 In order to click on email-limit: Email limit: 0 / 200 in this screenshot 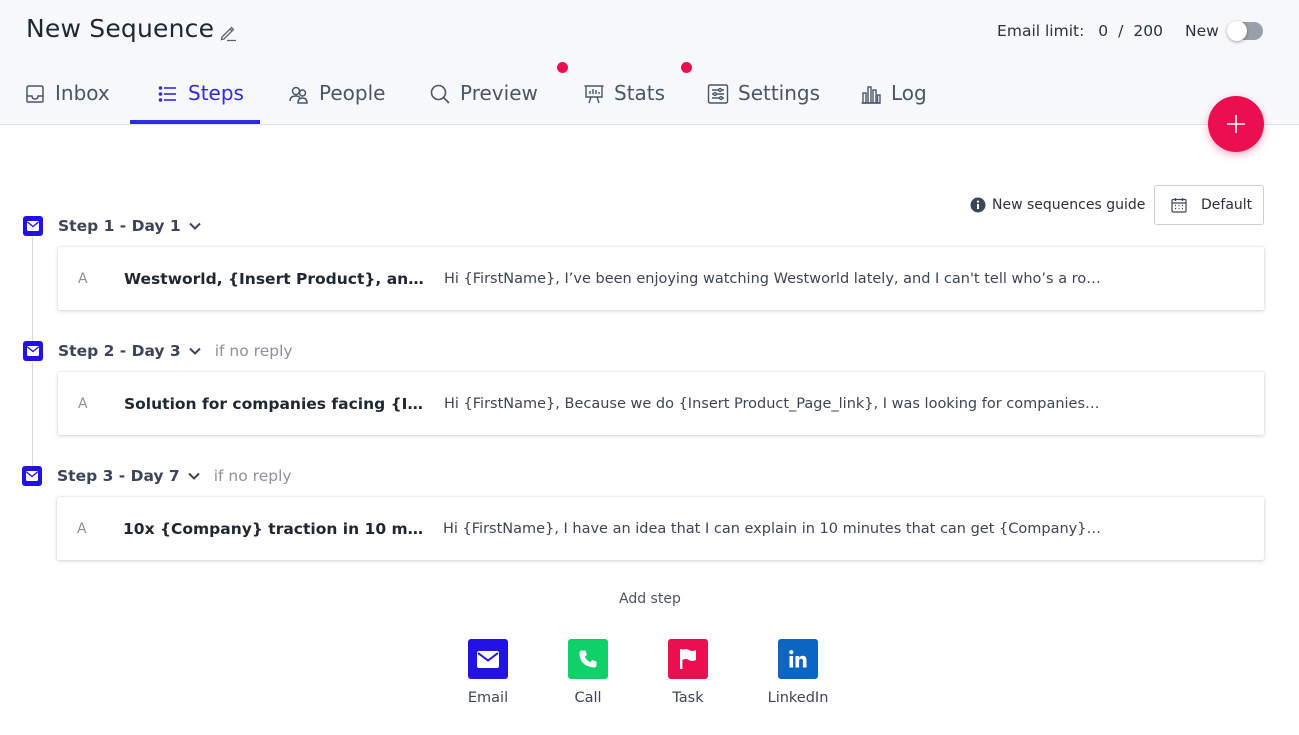, I will do `click(1080, 31)`.